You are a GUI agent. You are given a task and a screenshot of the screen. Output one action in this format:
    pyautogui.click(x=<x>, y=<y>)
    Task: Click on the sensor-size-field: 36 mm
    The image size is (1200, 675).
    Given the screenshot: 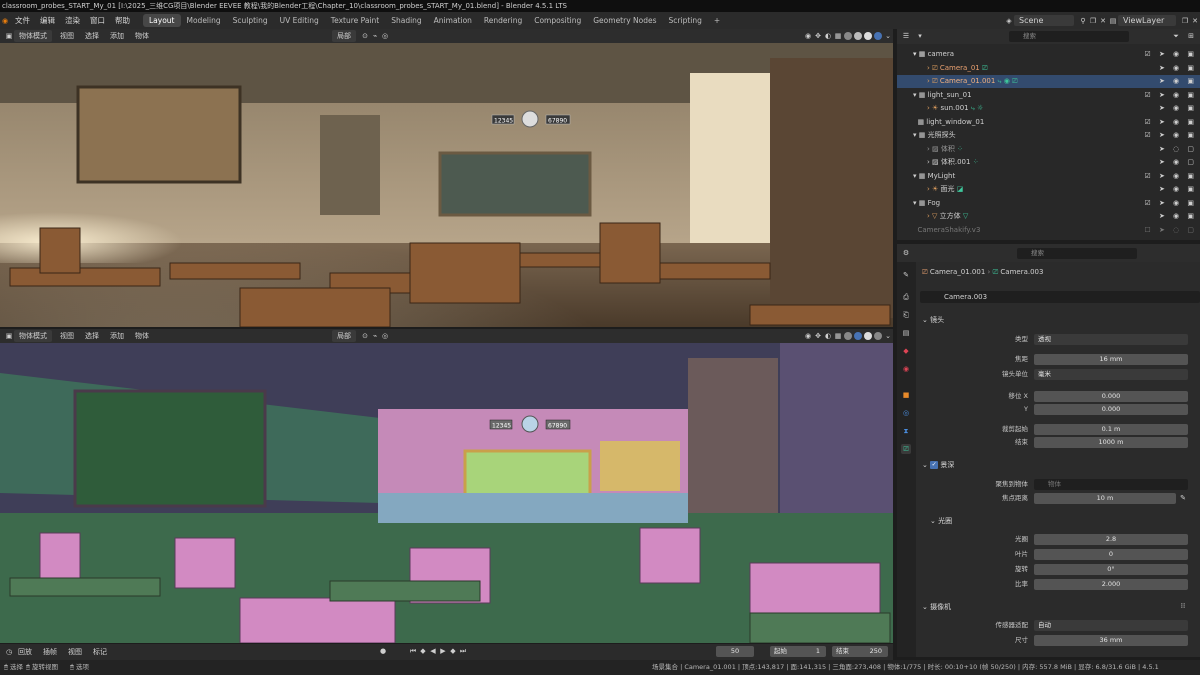 What is the action you would take?
    pyautogui.click(x=1111, y=640)
    